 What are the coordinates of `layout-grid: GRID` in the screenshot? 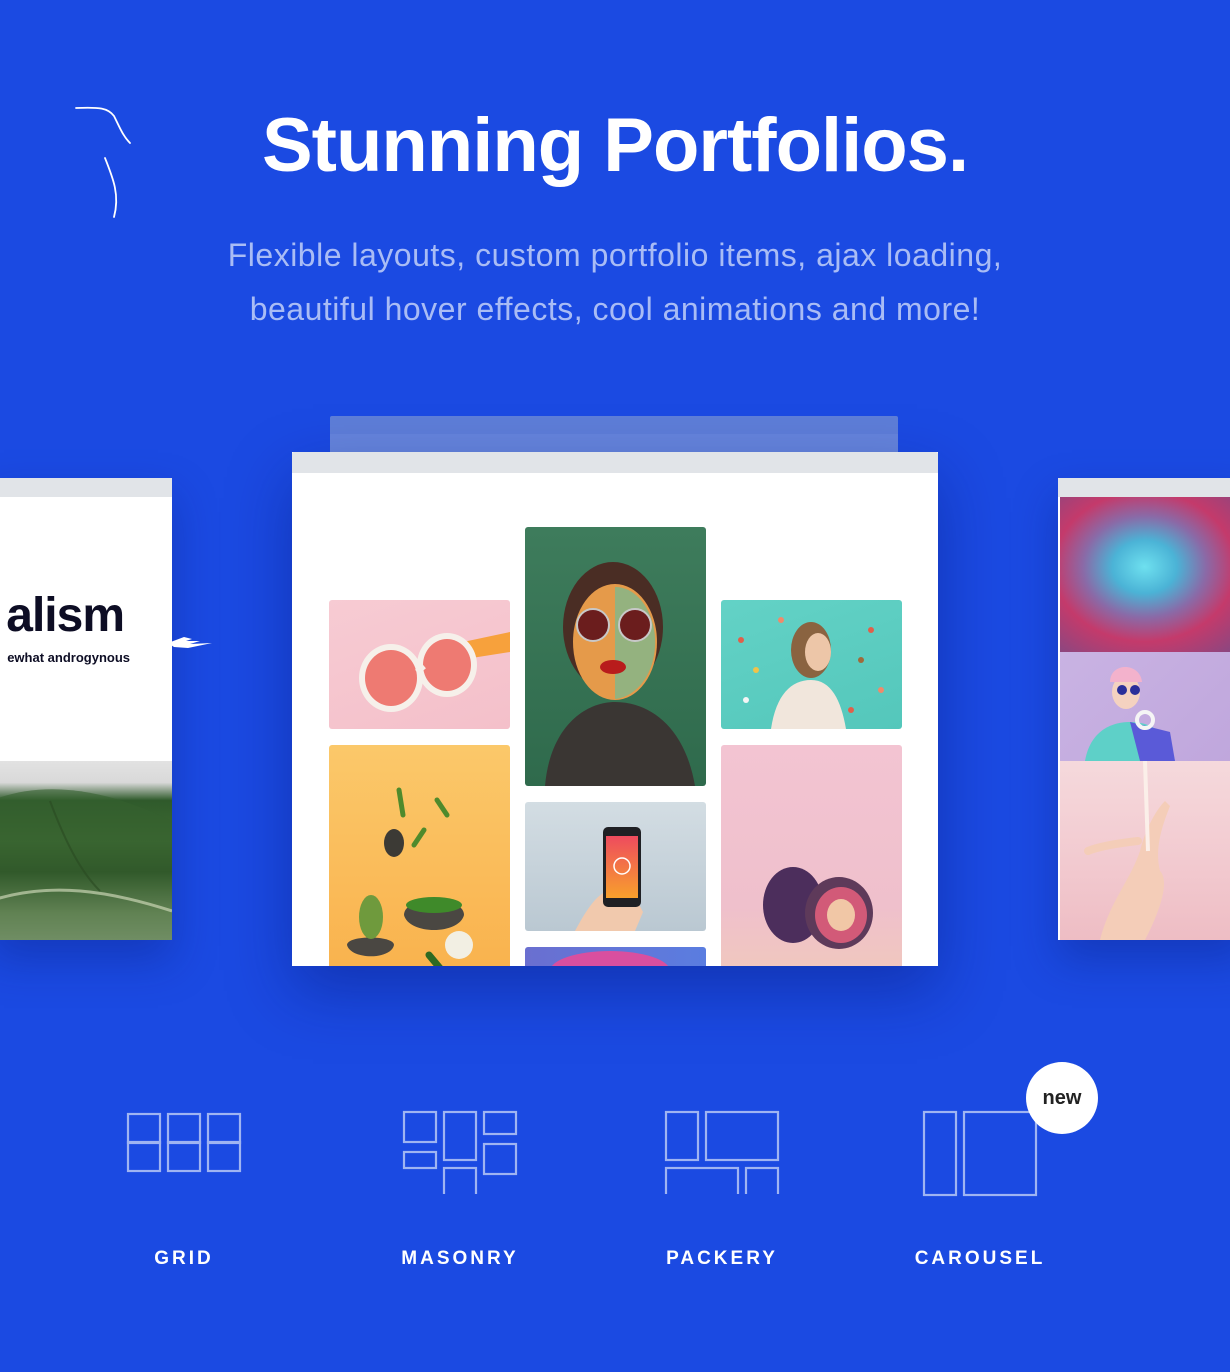 It's located at (184, 1184).